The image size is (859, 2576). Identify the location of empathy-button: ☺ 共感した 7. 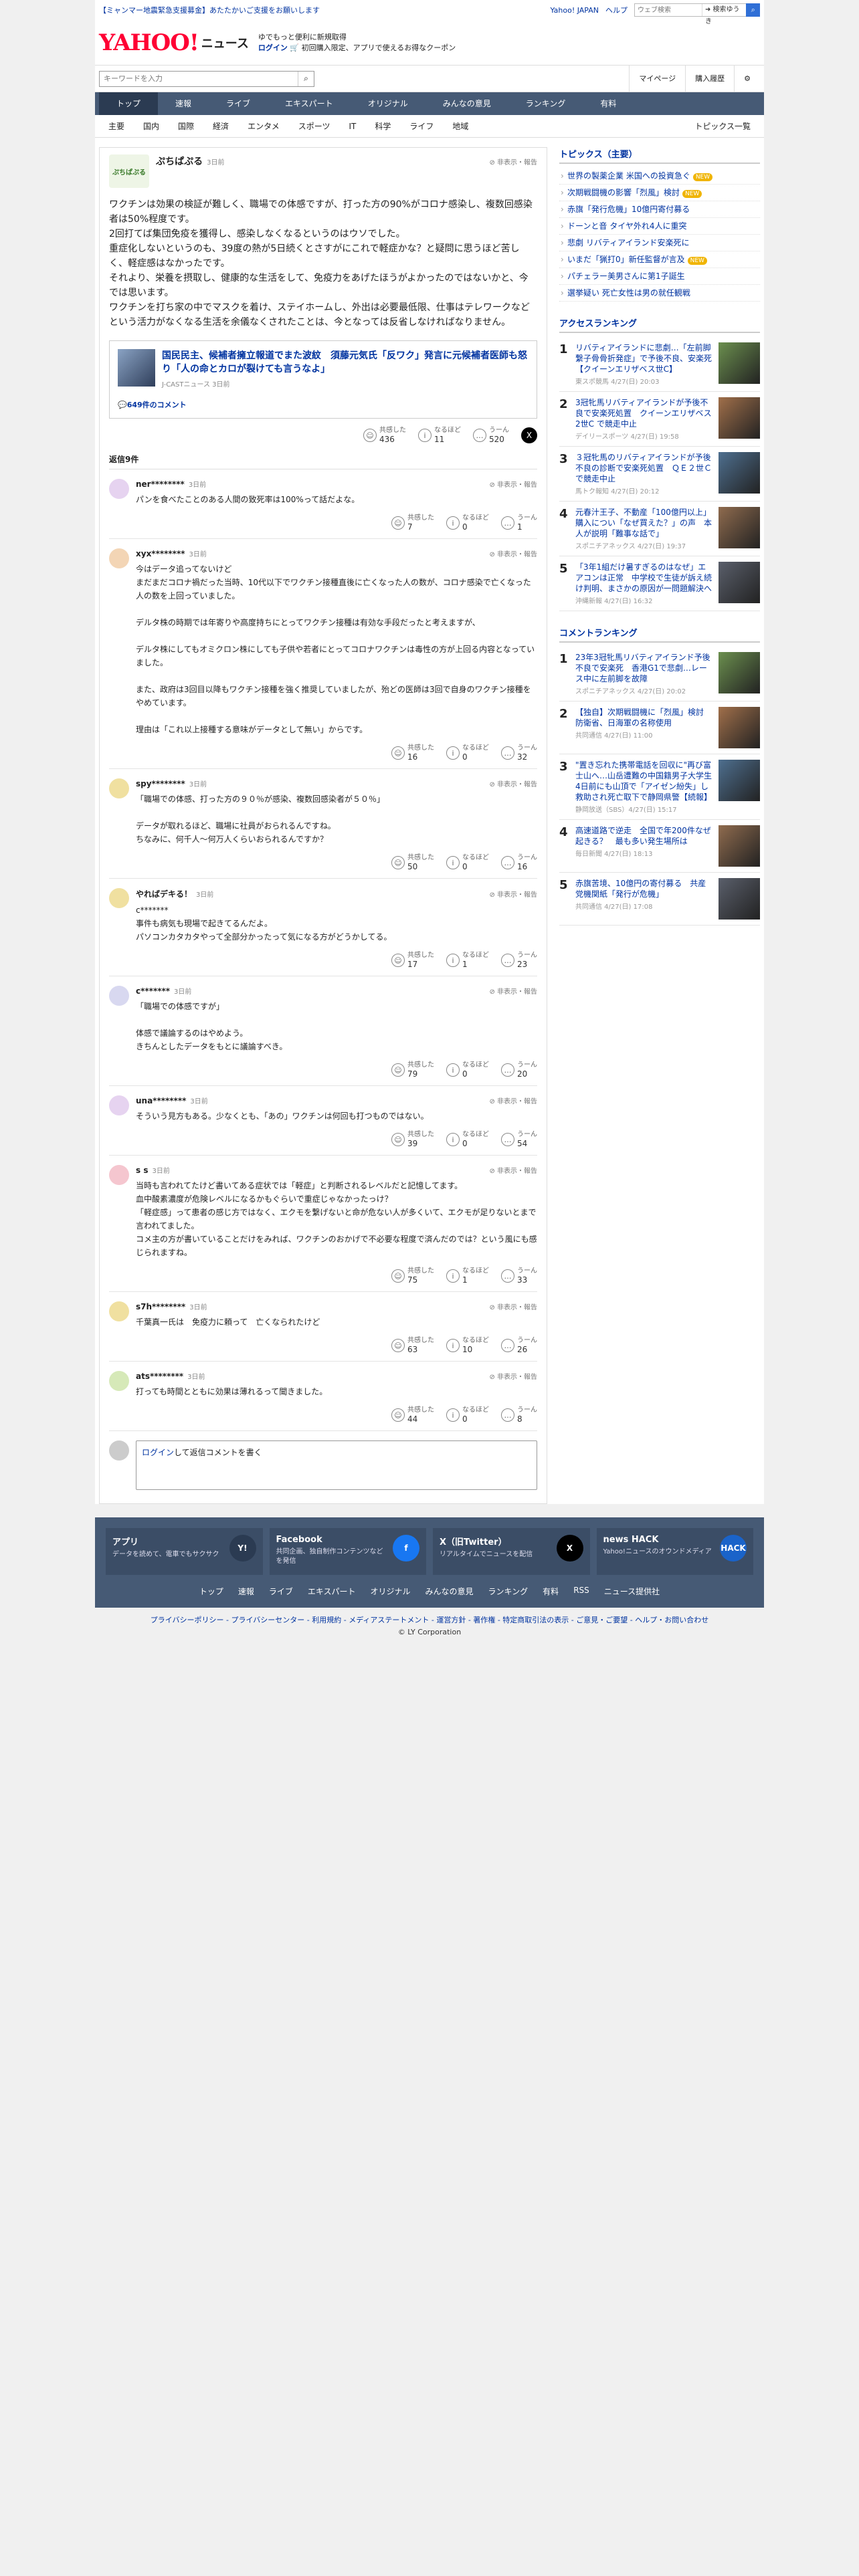
(412, 523).